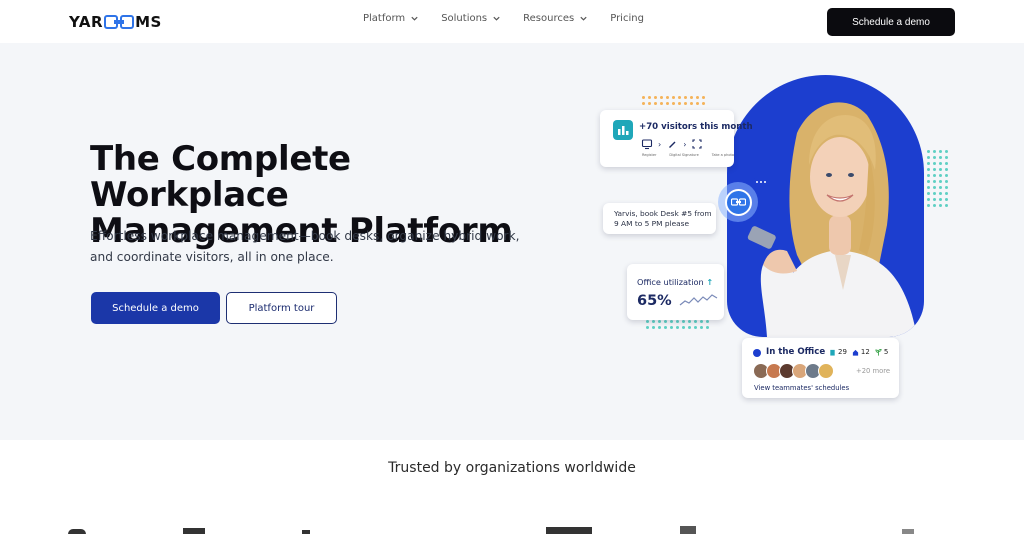 This screenshot has width=1024, height=534. I want to click on office-stats: 29 12 5, so click(858, 352).